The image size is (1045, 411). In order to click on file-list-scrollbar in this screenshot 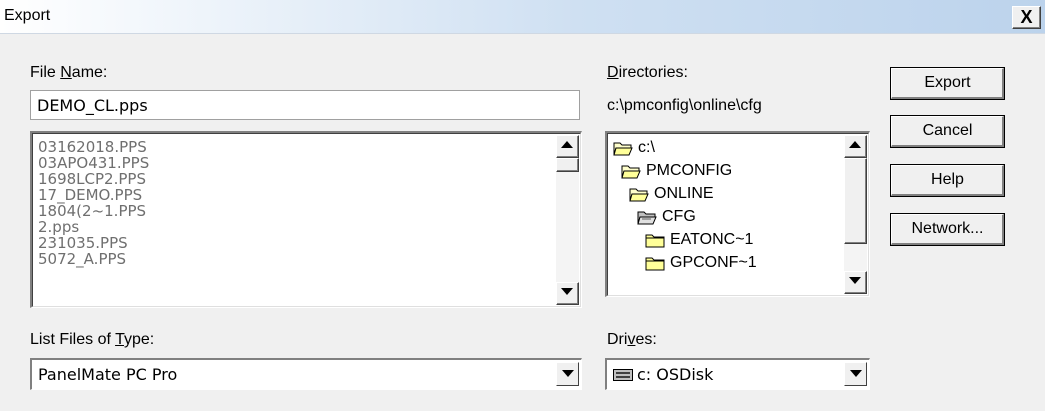, I will do `click(567, 220)`.